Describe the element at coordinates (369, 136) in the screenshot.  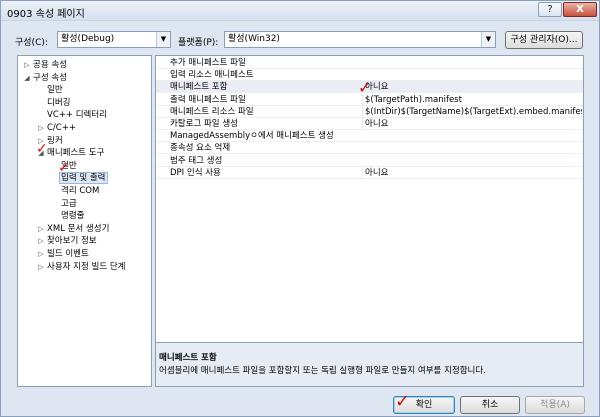
I see `property-row: ManagedAssemblyㅇ에서 매니페스트 생성` at that location.